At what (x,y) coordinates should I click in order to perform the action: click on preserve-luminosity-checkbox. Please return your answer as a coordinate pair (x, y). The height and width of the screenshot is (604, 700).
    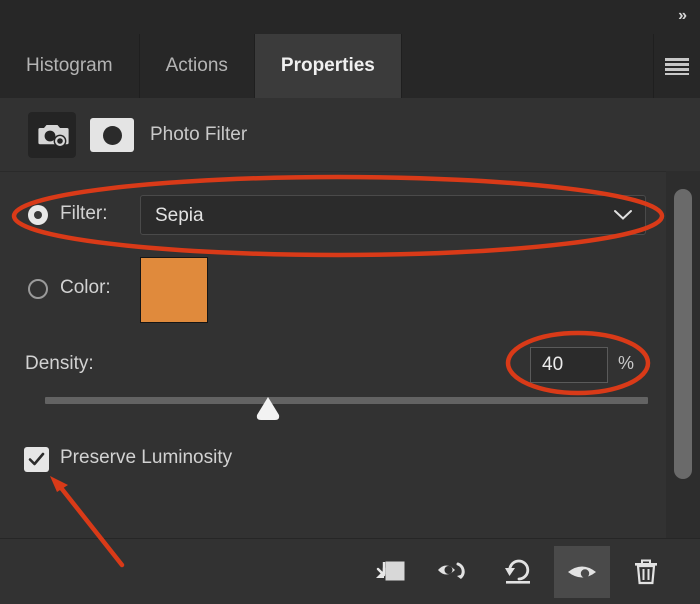
    Looking at the image, I should click on (36, 459).